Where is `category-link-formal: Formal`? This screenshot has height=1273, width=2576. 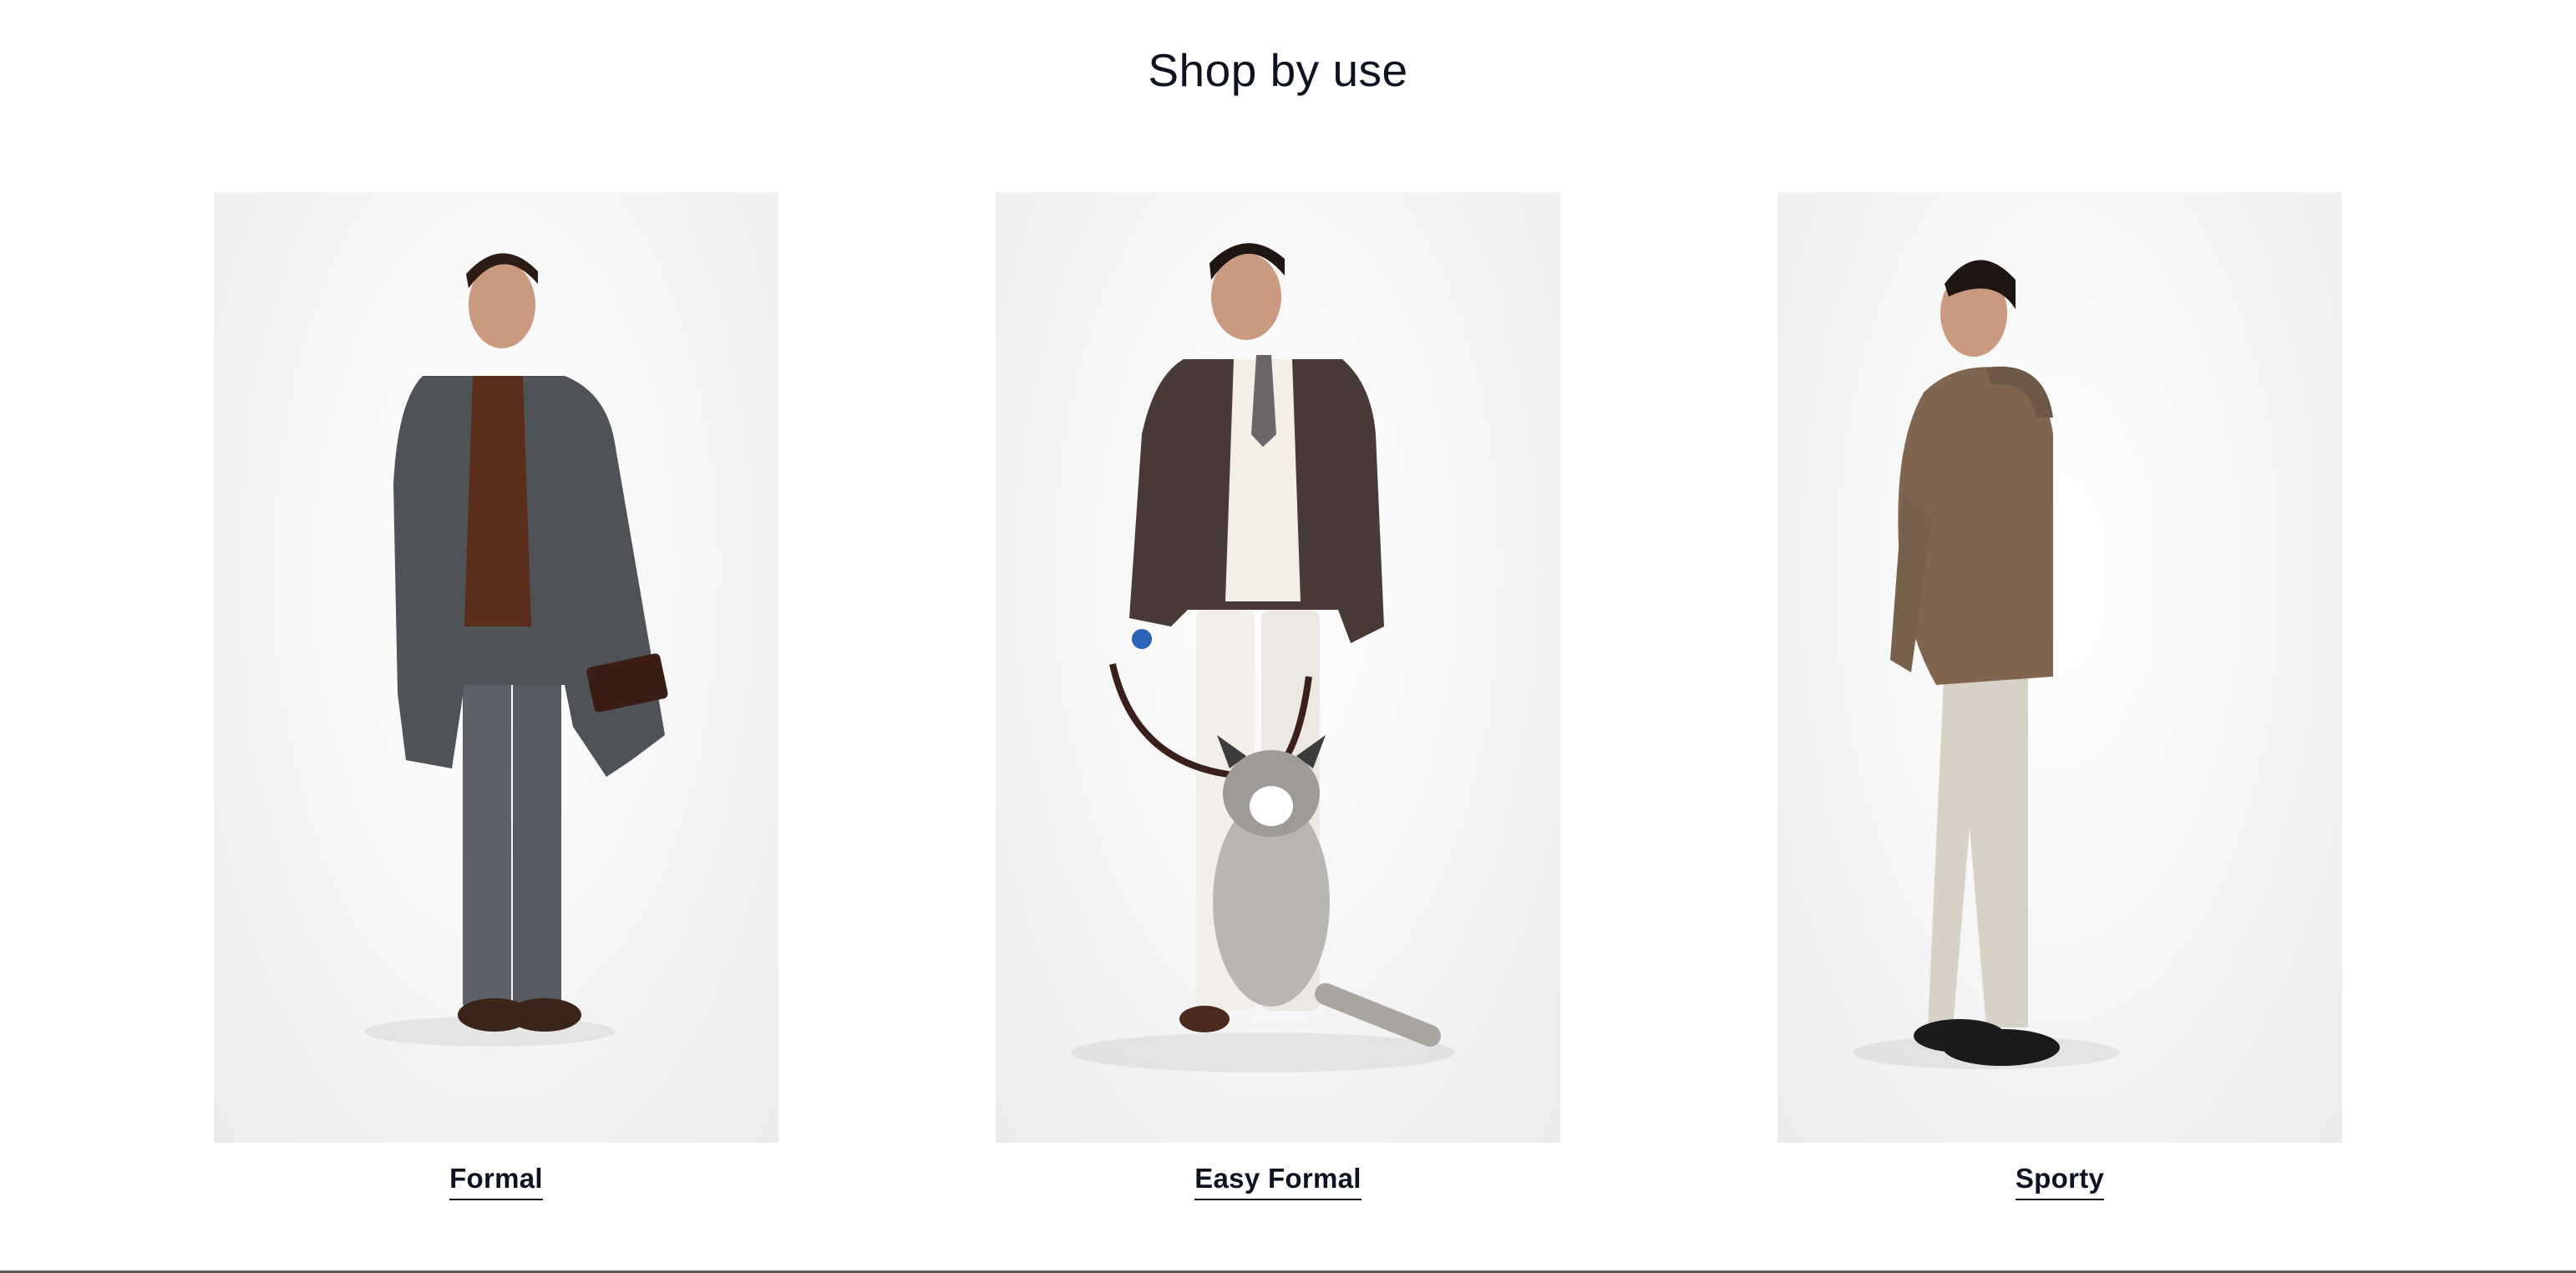
category-link-formal: Formal is located at coordinates (496, 1181).